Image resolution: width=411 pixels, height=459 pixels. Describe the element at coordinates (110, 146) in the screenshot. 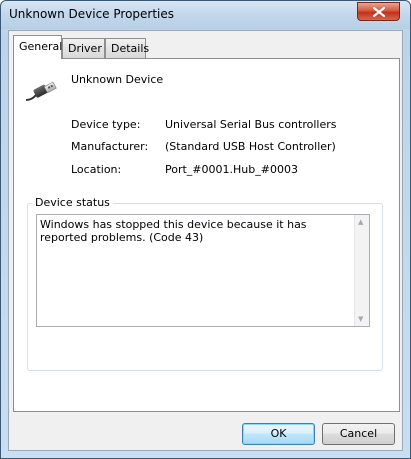

I see `manufacturer-label: Manufacturer:` at that location.